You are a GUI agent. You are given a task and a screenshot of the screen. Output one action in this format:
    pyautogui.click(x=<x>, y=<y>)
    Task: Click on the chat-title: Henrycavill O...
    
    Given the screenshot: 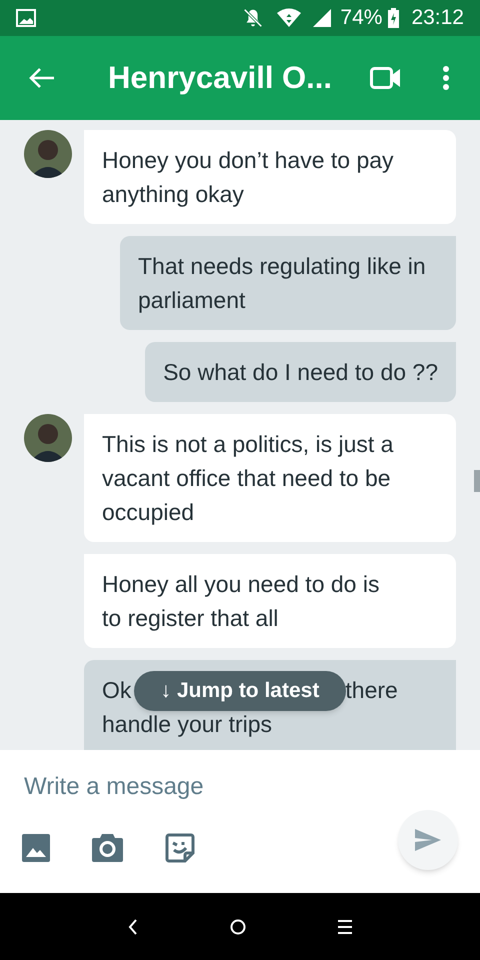 What is the action you would take?
    pyautogui.click(x=220, y=77)
    